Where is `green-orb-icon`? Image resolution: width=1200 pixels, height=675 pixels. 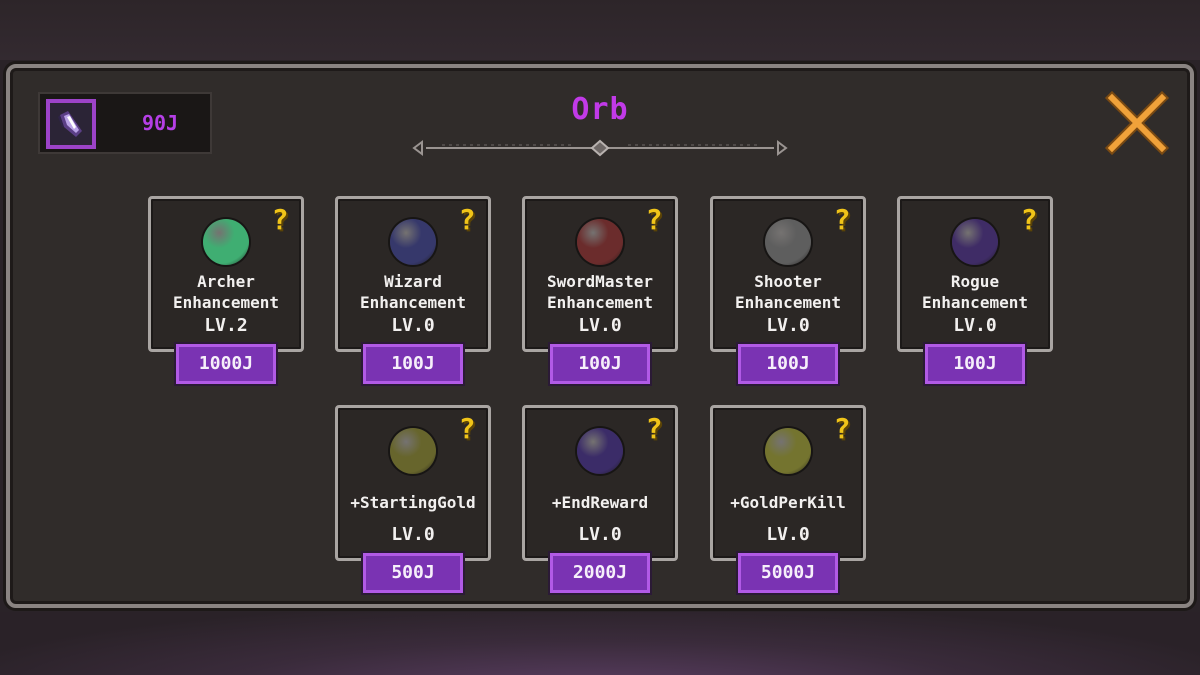 green-orb-icon is located at coordinates (226, 242).